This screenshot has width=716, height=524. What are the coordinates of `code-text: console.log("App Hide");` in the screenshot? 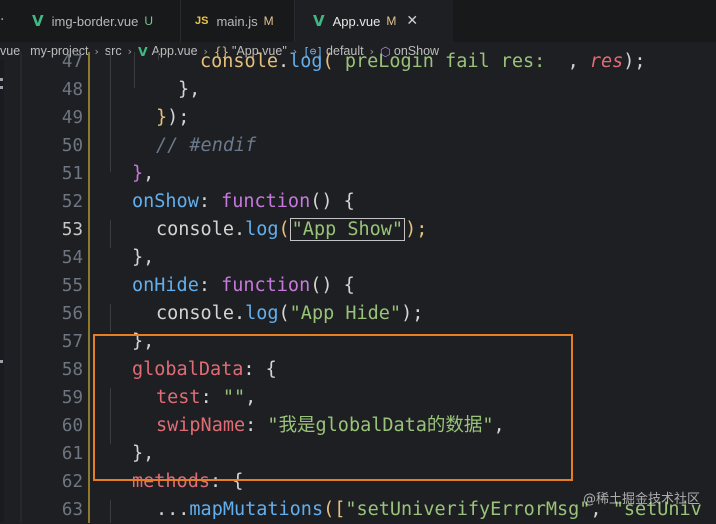 It's located at (290, 313).